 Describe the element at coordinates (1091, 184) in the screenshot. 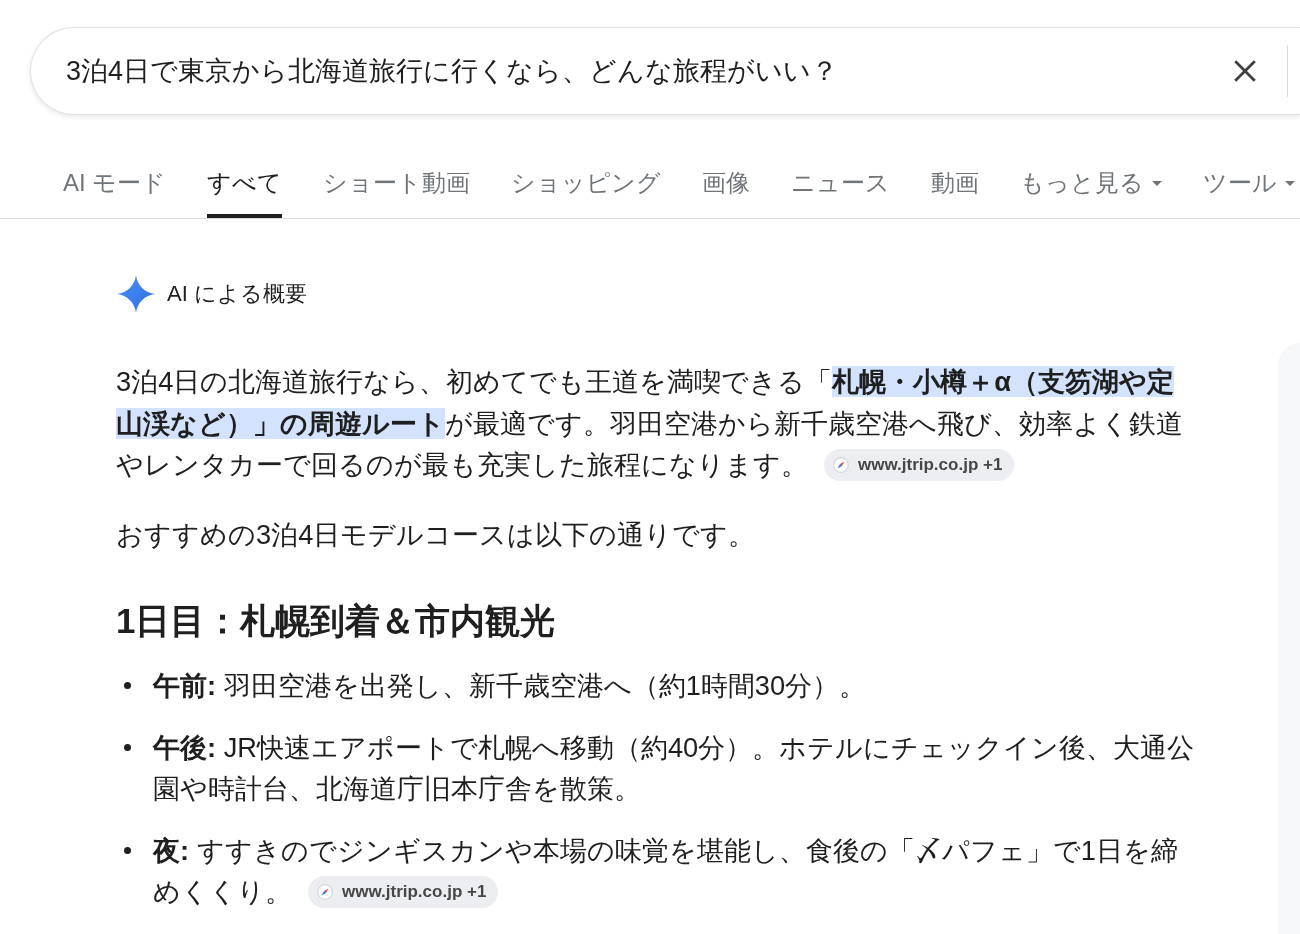

I see `search-tab: もっと見る` at that location.